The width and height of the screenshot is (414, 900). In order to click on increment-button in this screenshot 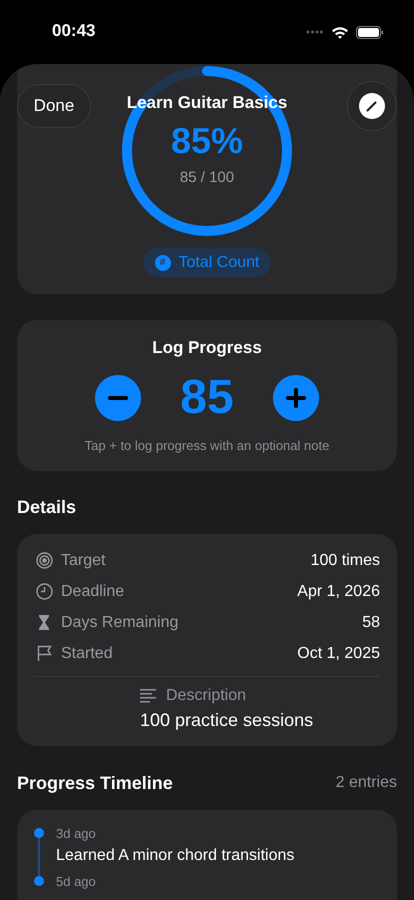, I will do `click(296, 397)`.